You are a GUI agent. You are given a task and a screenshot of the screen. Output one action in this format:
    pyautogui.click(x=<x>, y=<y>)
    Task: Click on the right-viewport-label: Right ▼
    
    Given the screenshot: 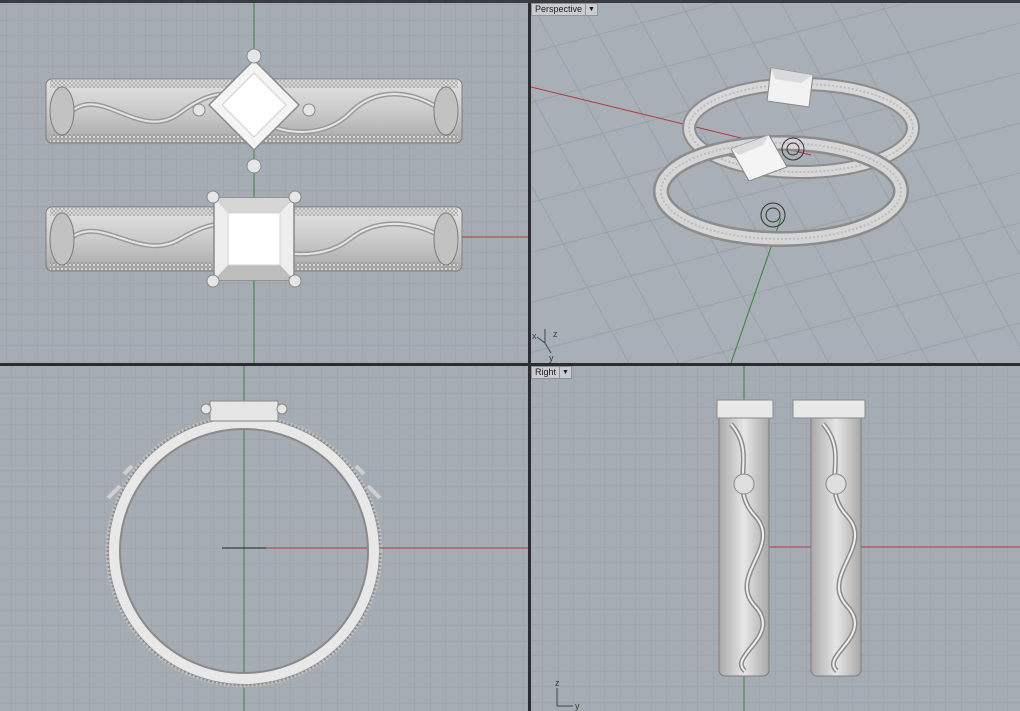 What is the action you would take?
    pyautogui.click(x=551, y=372)
    